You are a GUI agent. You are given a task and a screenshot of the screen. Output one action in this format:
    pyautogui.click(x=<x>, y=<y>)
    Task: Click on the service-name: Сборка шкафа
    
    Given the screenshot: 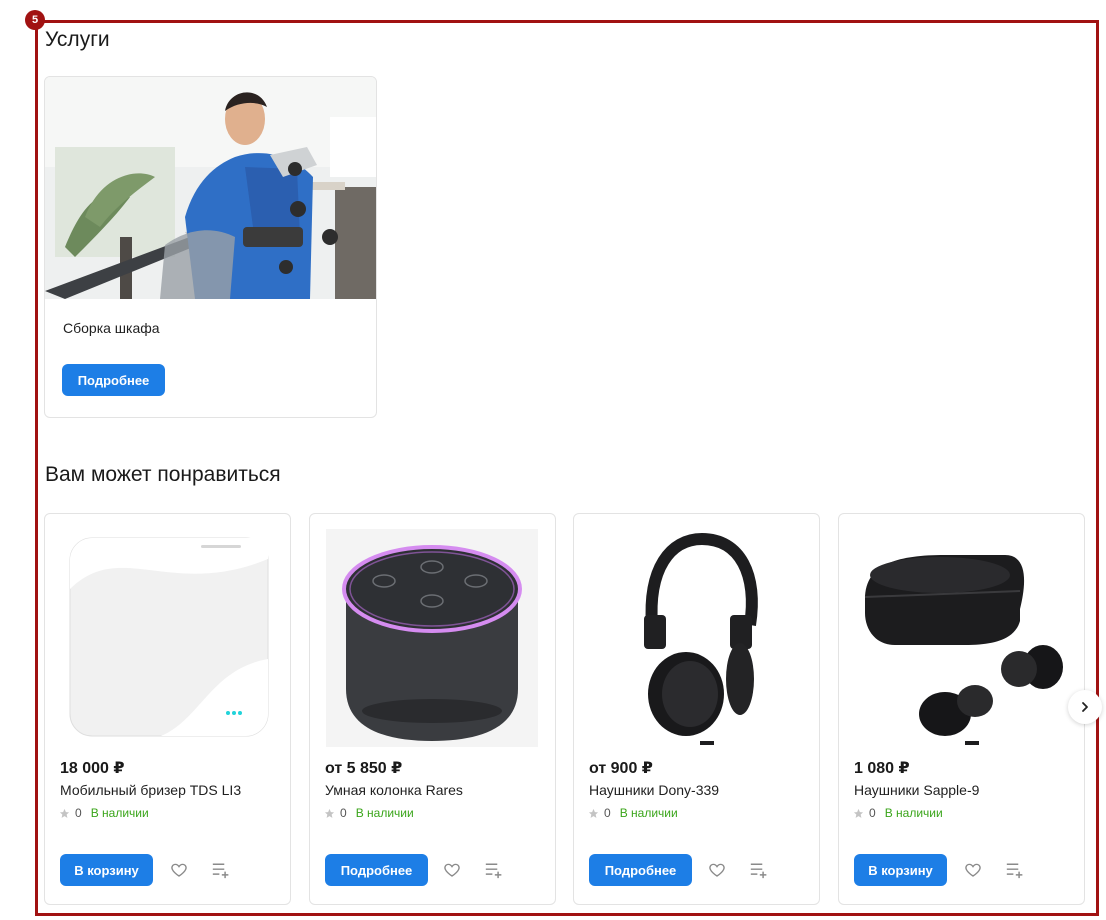 What is the action you would take?
    pyautogui.click(x=111, y=328)
    